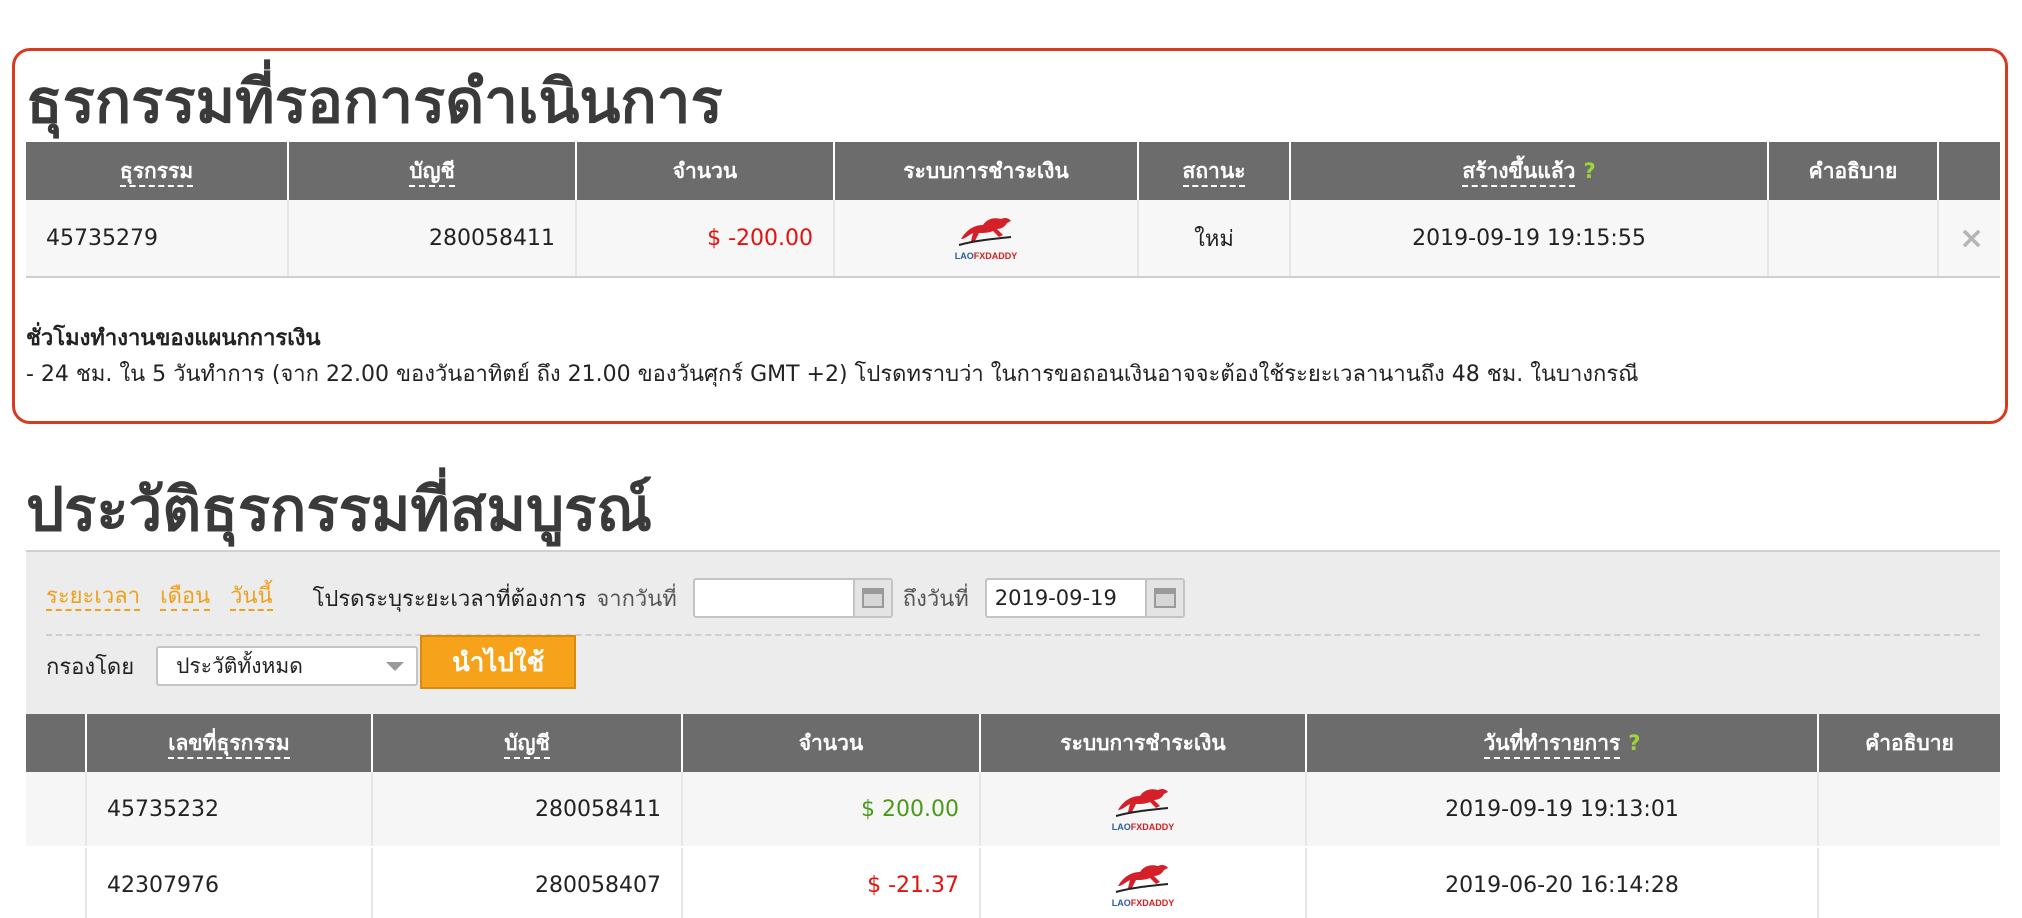 The width and height of the screenshot is (2022, 918). Describe the element at coordinates (1013, 635) in the screenshot. I see `filter-divider` at that location.